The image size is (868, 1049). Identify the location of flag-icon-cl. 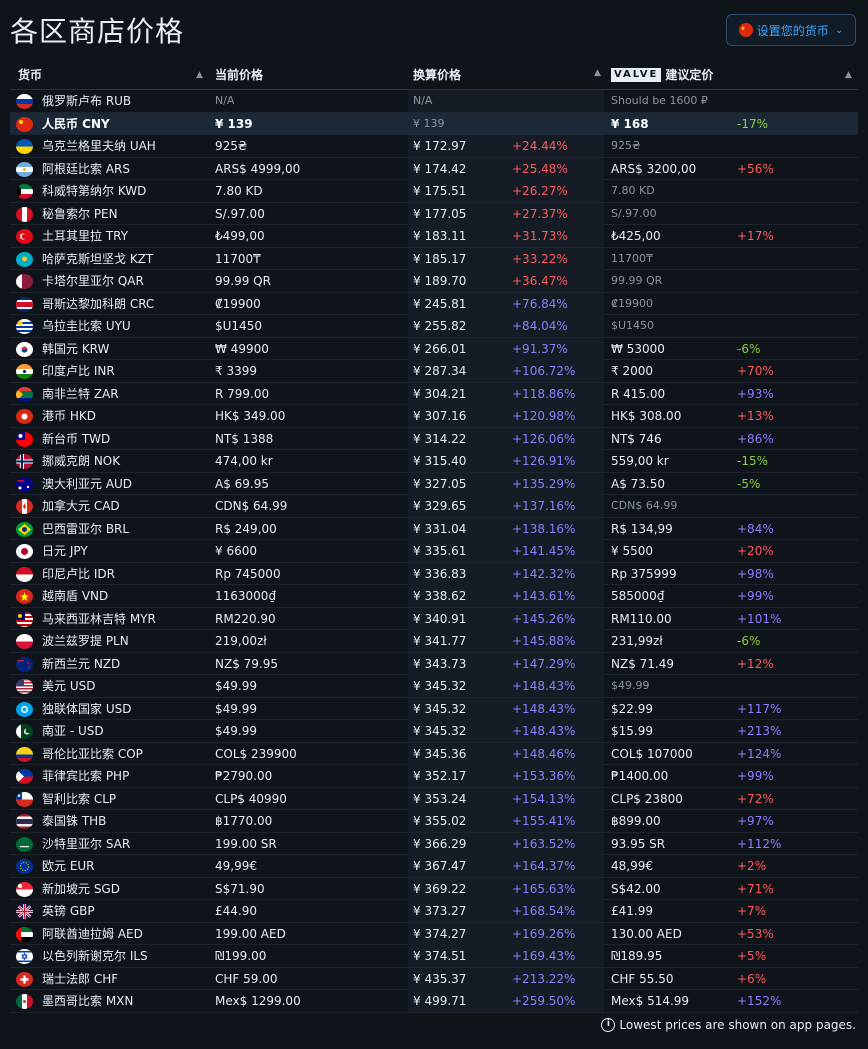
(24, 799).